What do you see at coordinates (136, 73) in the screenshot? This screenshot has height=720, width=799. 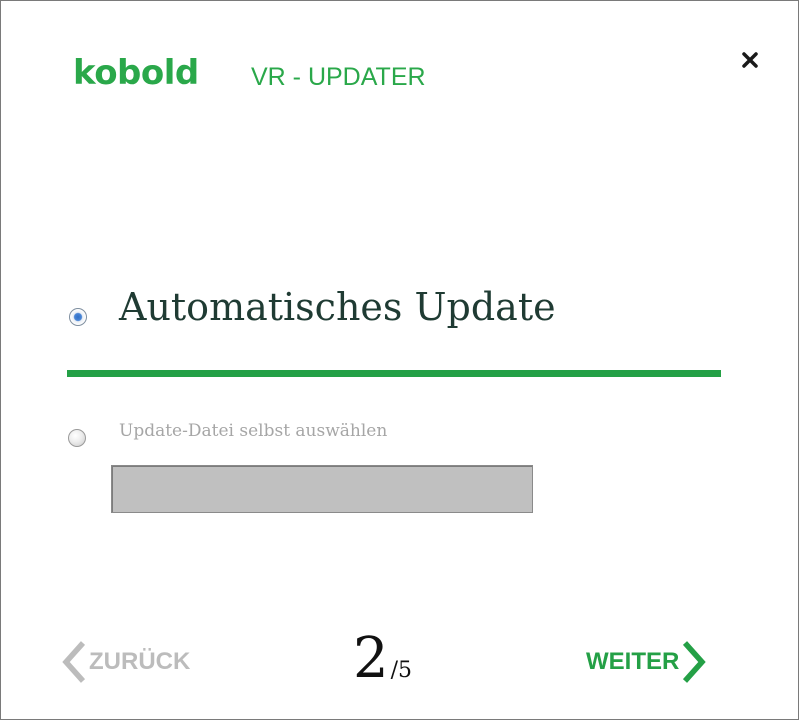 I see `brand-logo: kobold` at bounding box center [136, 73].